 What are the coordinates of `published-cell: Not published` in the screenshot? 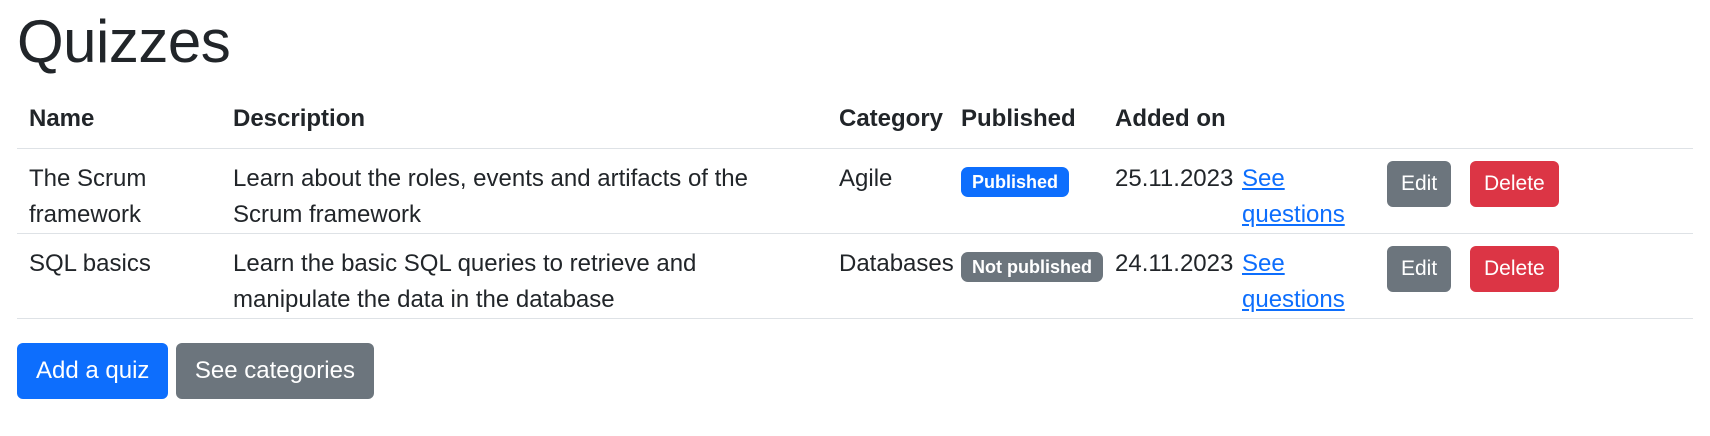 It's located at (1026, 276).